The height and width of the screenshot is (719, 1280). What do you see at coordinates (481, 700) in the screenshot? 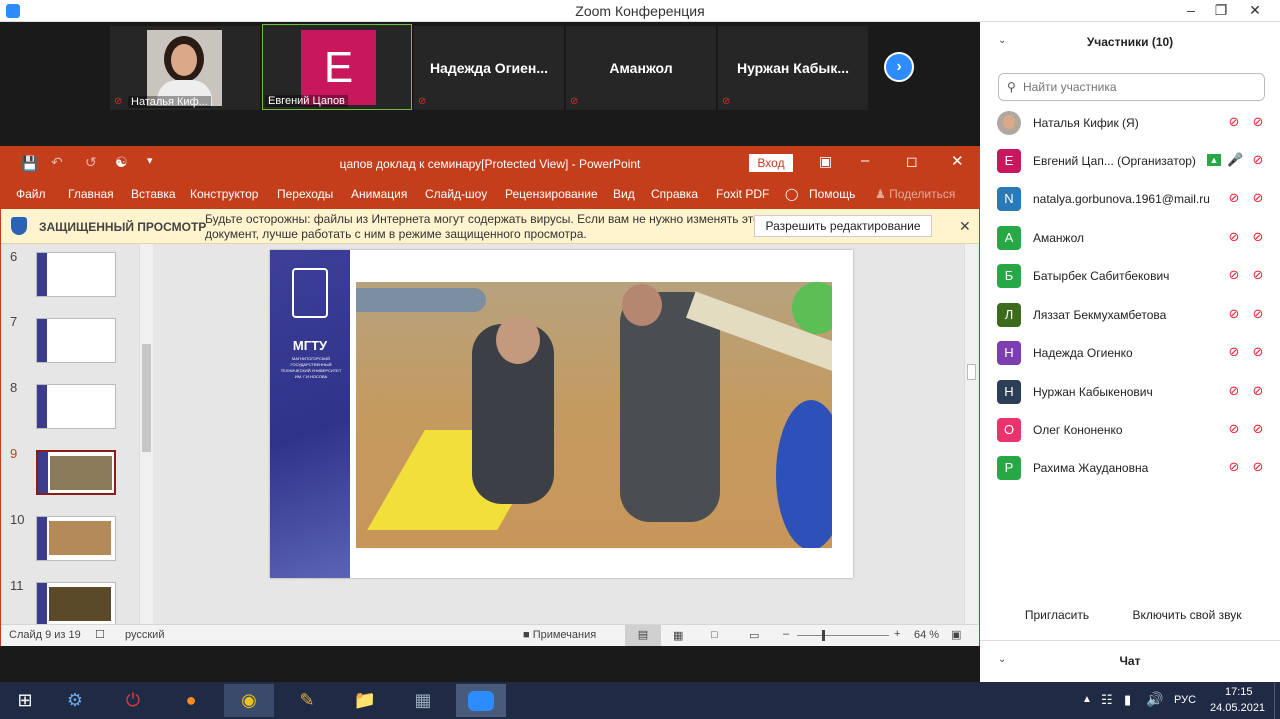
I see `zoom-taskbar-icon` at bounding box center [481, 700].